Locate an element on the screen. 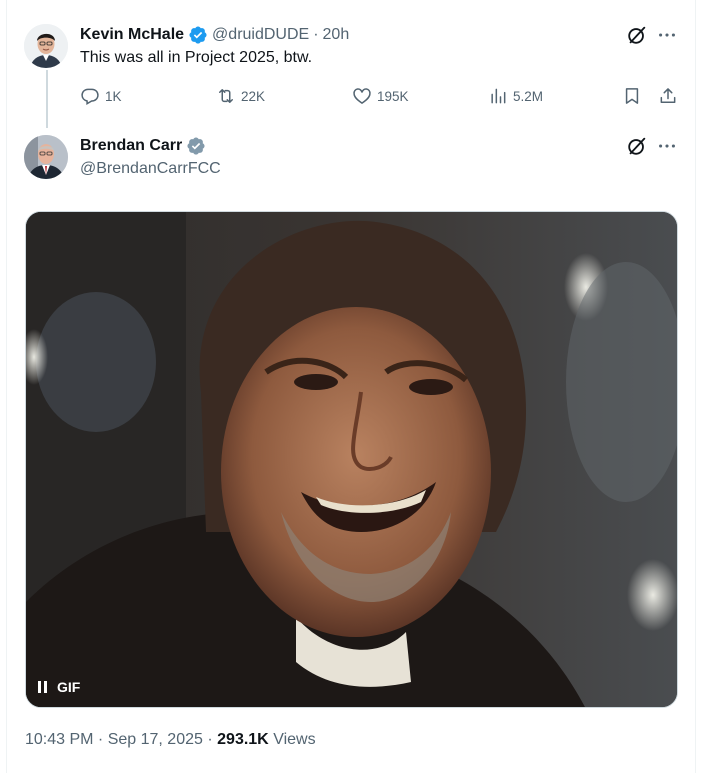 This screenshot has height=773, width=720. pause-icon is located at coordinates (42, 687).